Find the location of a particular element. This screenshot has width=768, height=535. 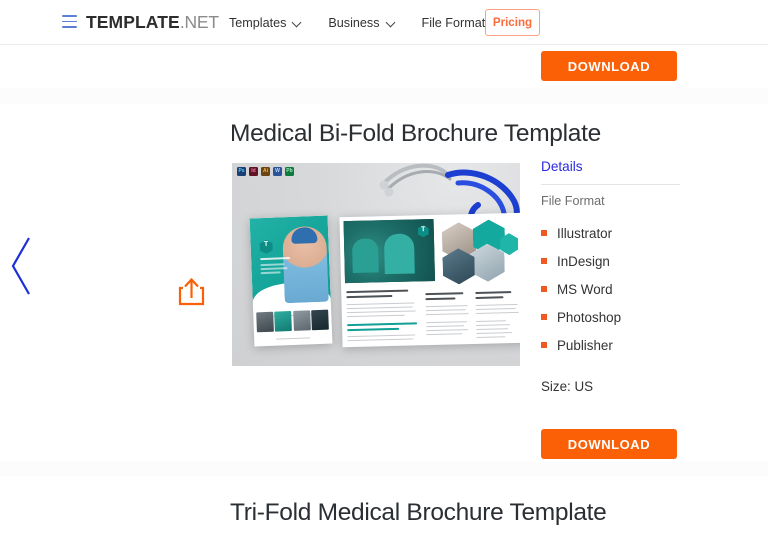

hamburger-icon is located at coordinates (69, 21).